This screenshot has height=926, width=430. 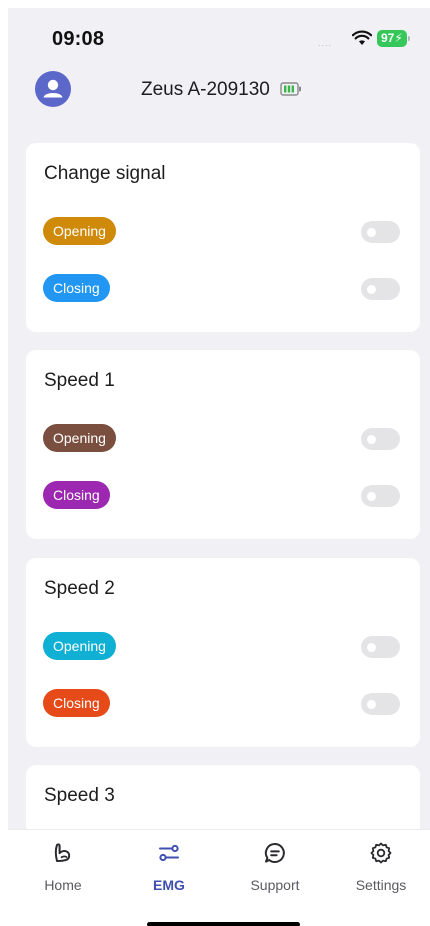 What do you see at coordinates (205, 89) in the screenshot?
I see `device-name: Zeus A-209130` at bounding box center [205, 89].